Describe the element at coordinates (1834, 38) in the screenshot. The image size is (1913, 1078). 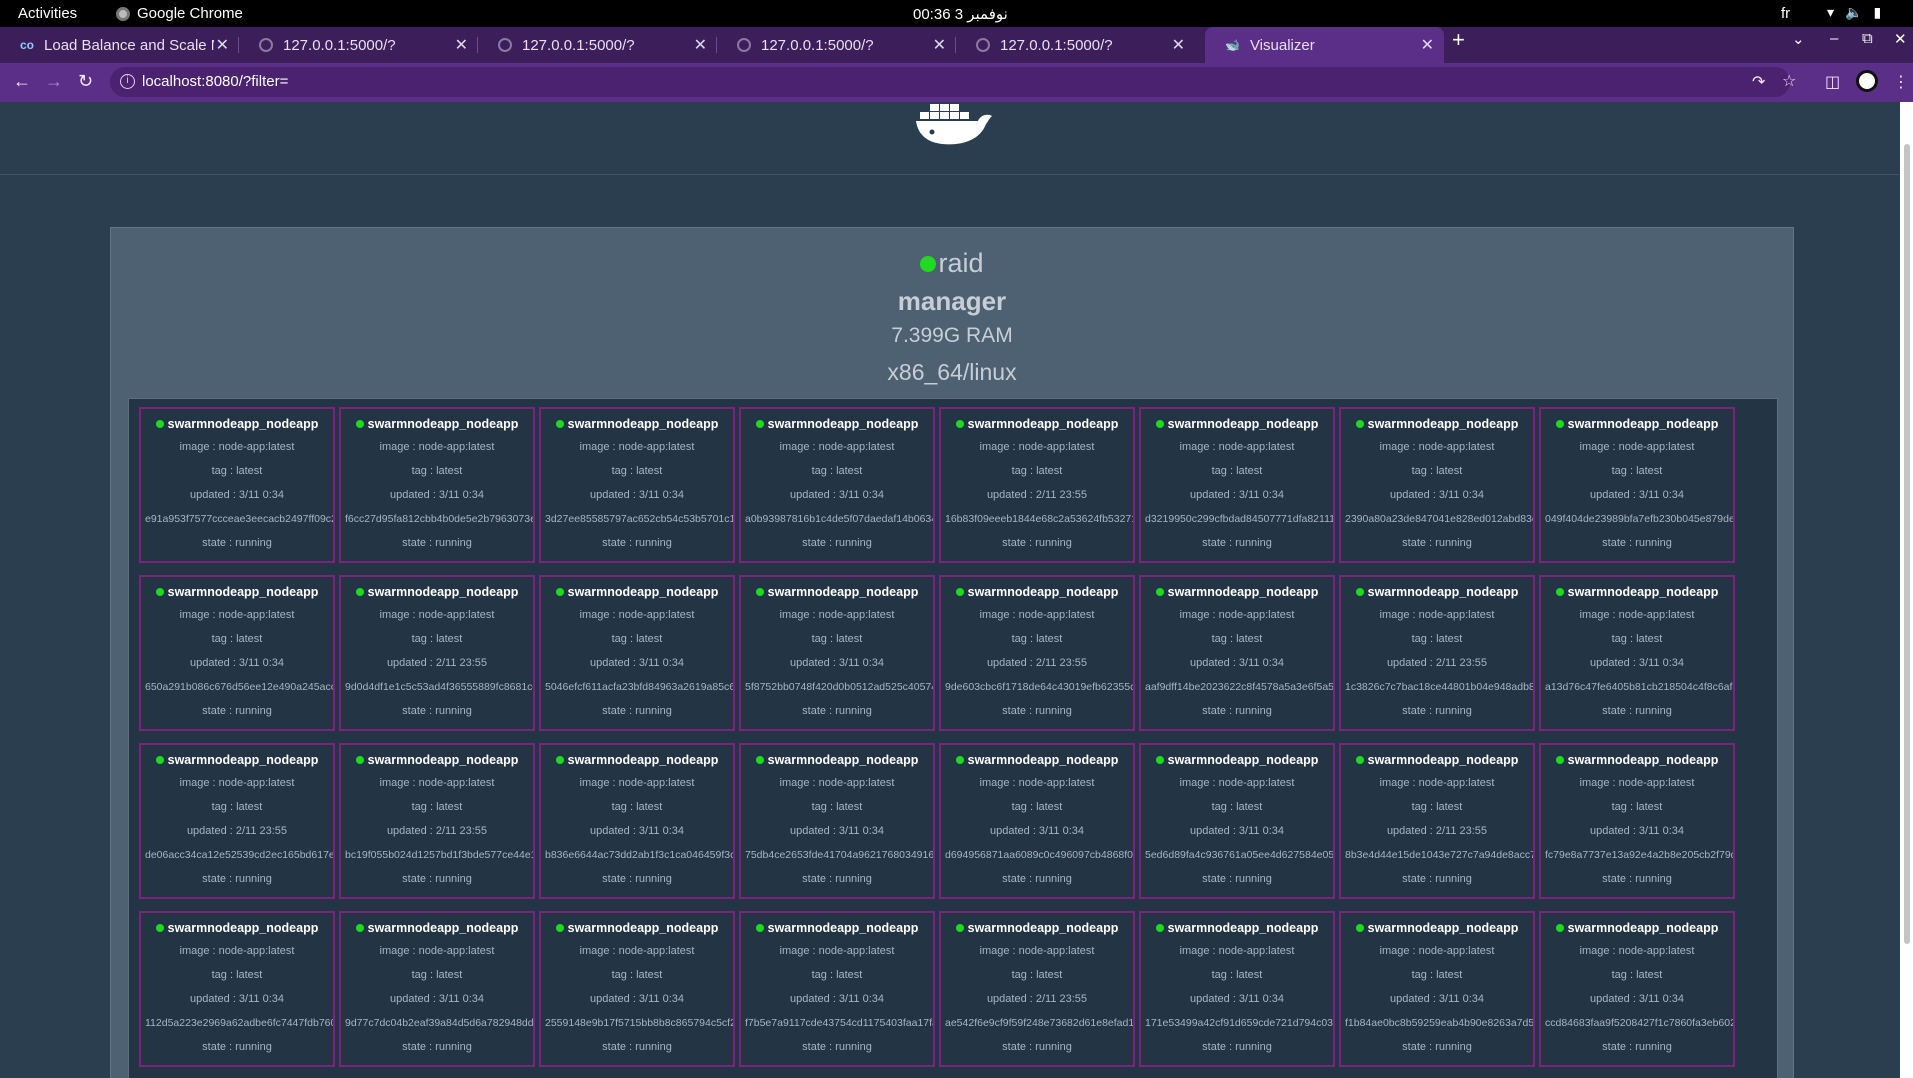
I see `minimize-icon: –` at that location.